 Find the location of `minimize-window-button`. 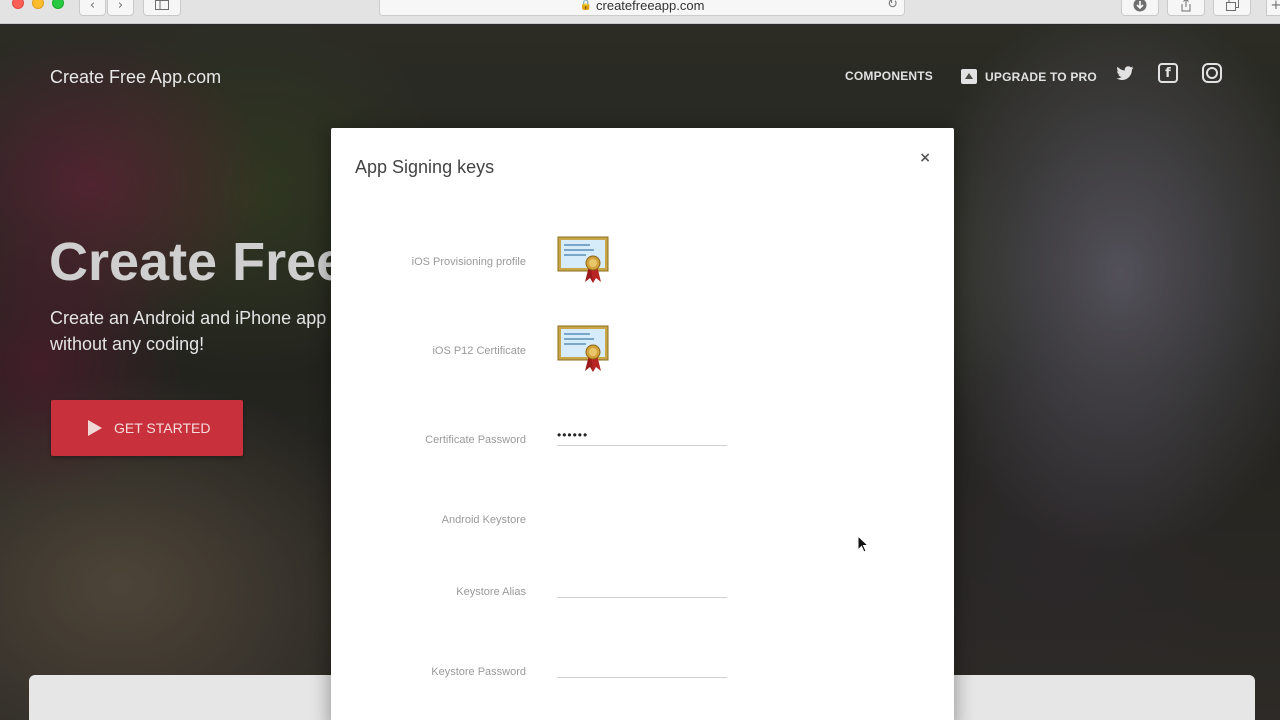

minimize-window-button is located at coordinates (38, 4).